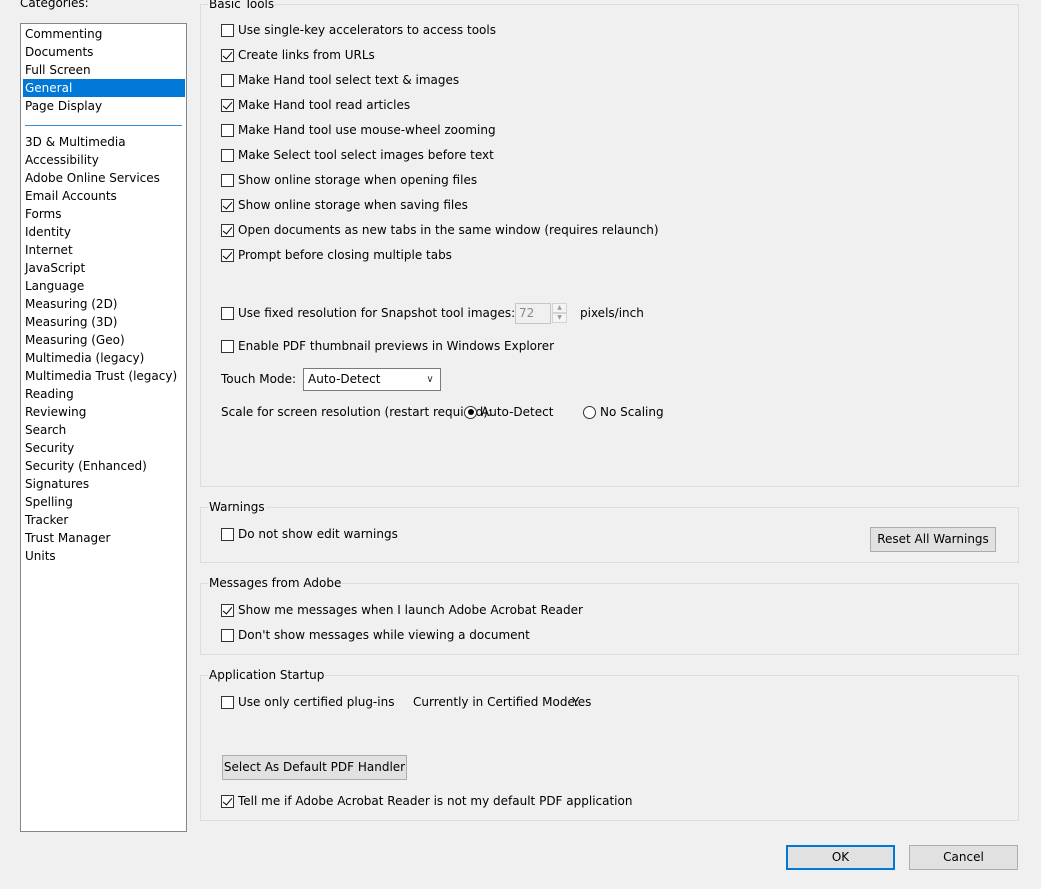 This screenshot has width=1041, height=889. I want to click on category-item: Security (Enhanced), so click(104, 466).